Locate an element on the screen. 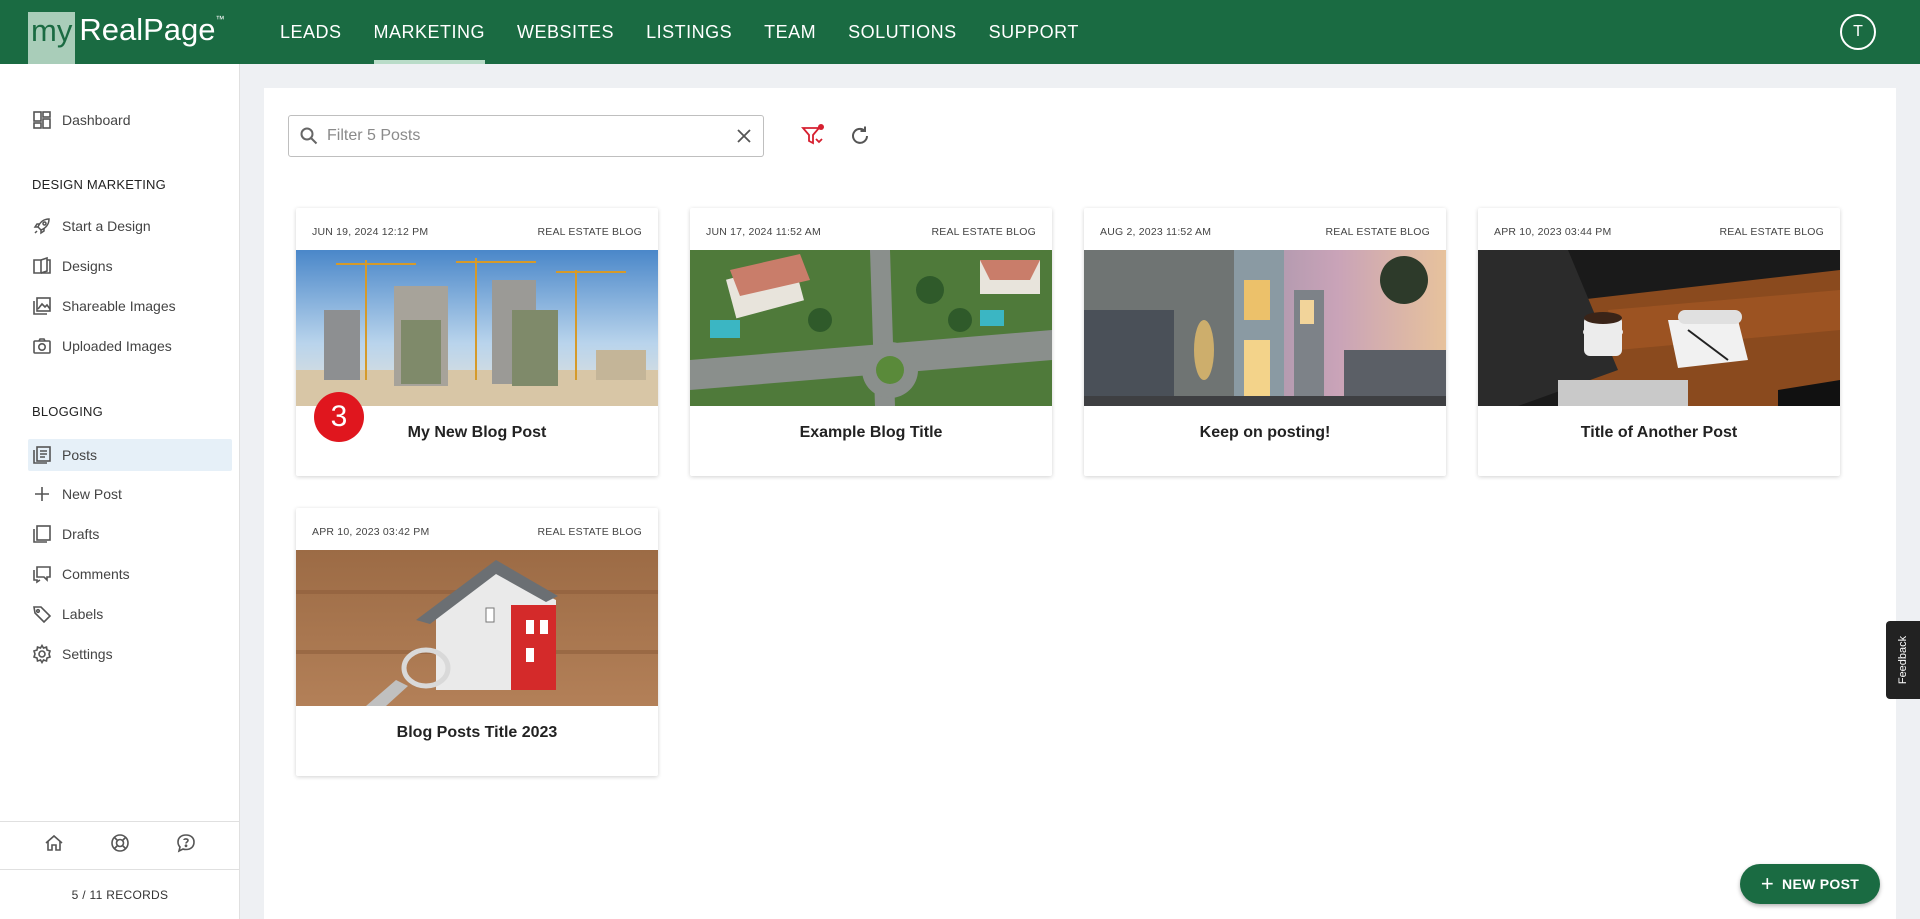  sidebar-item-label: New Post is located at coordinates (92, 494).